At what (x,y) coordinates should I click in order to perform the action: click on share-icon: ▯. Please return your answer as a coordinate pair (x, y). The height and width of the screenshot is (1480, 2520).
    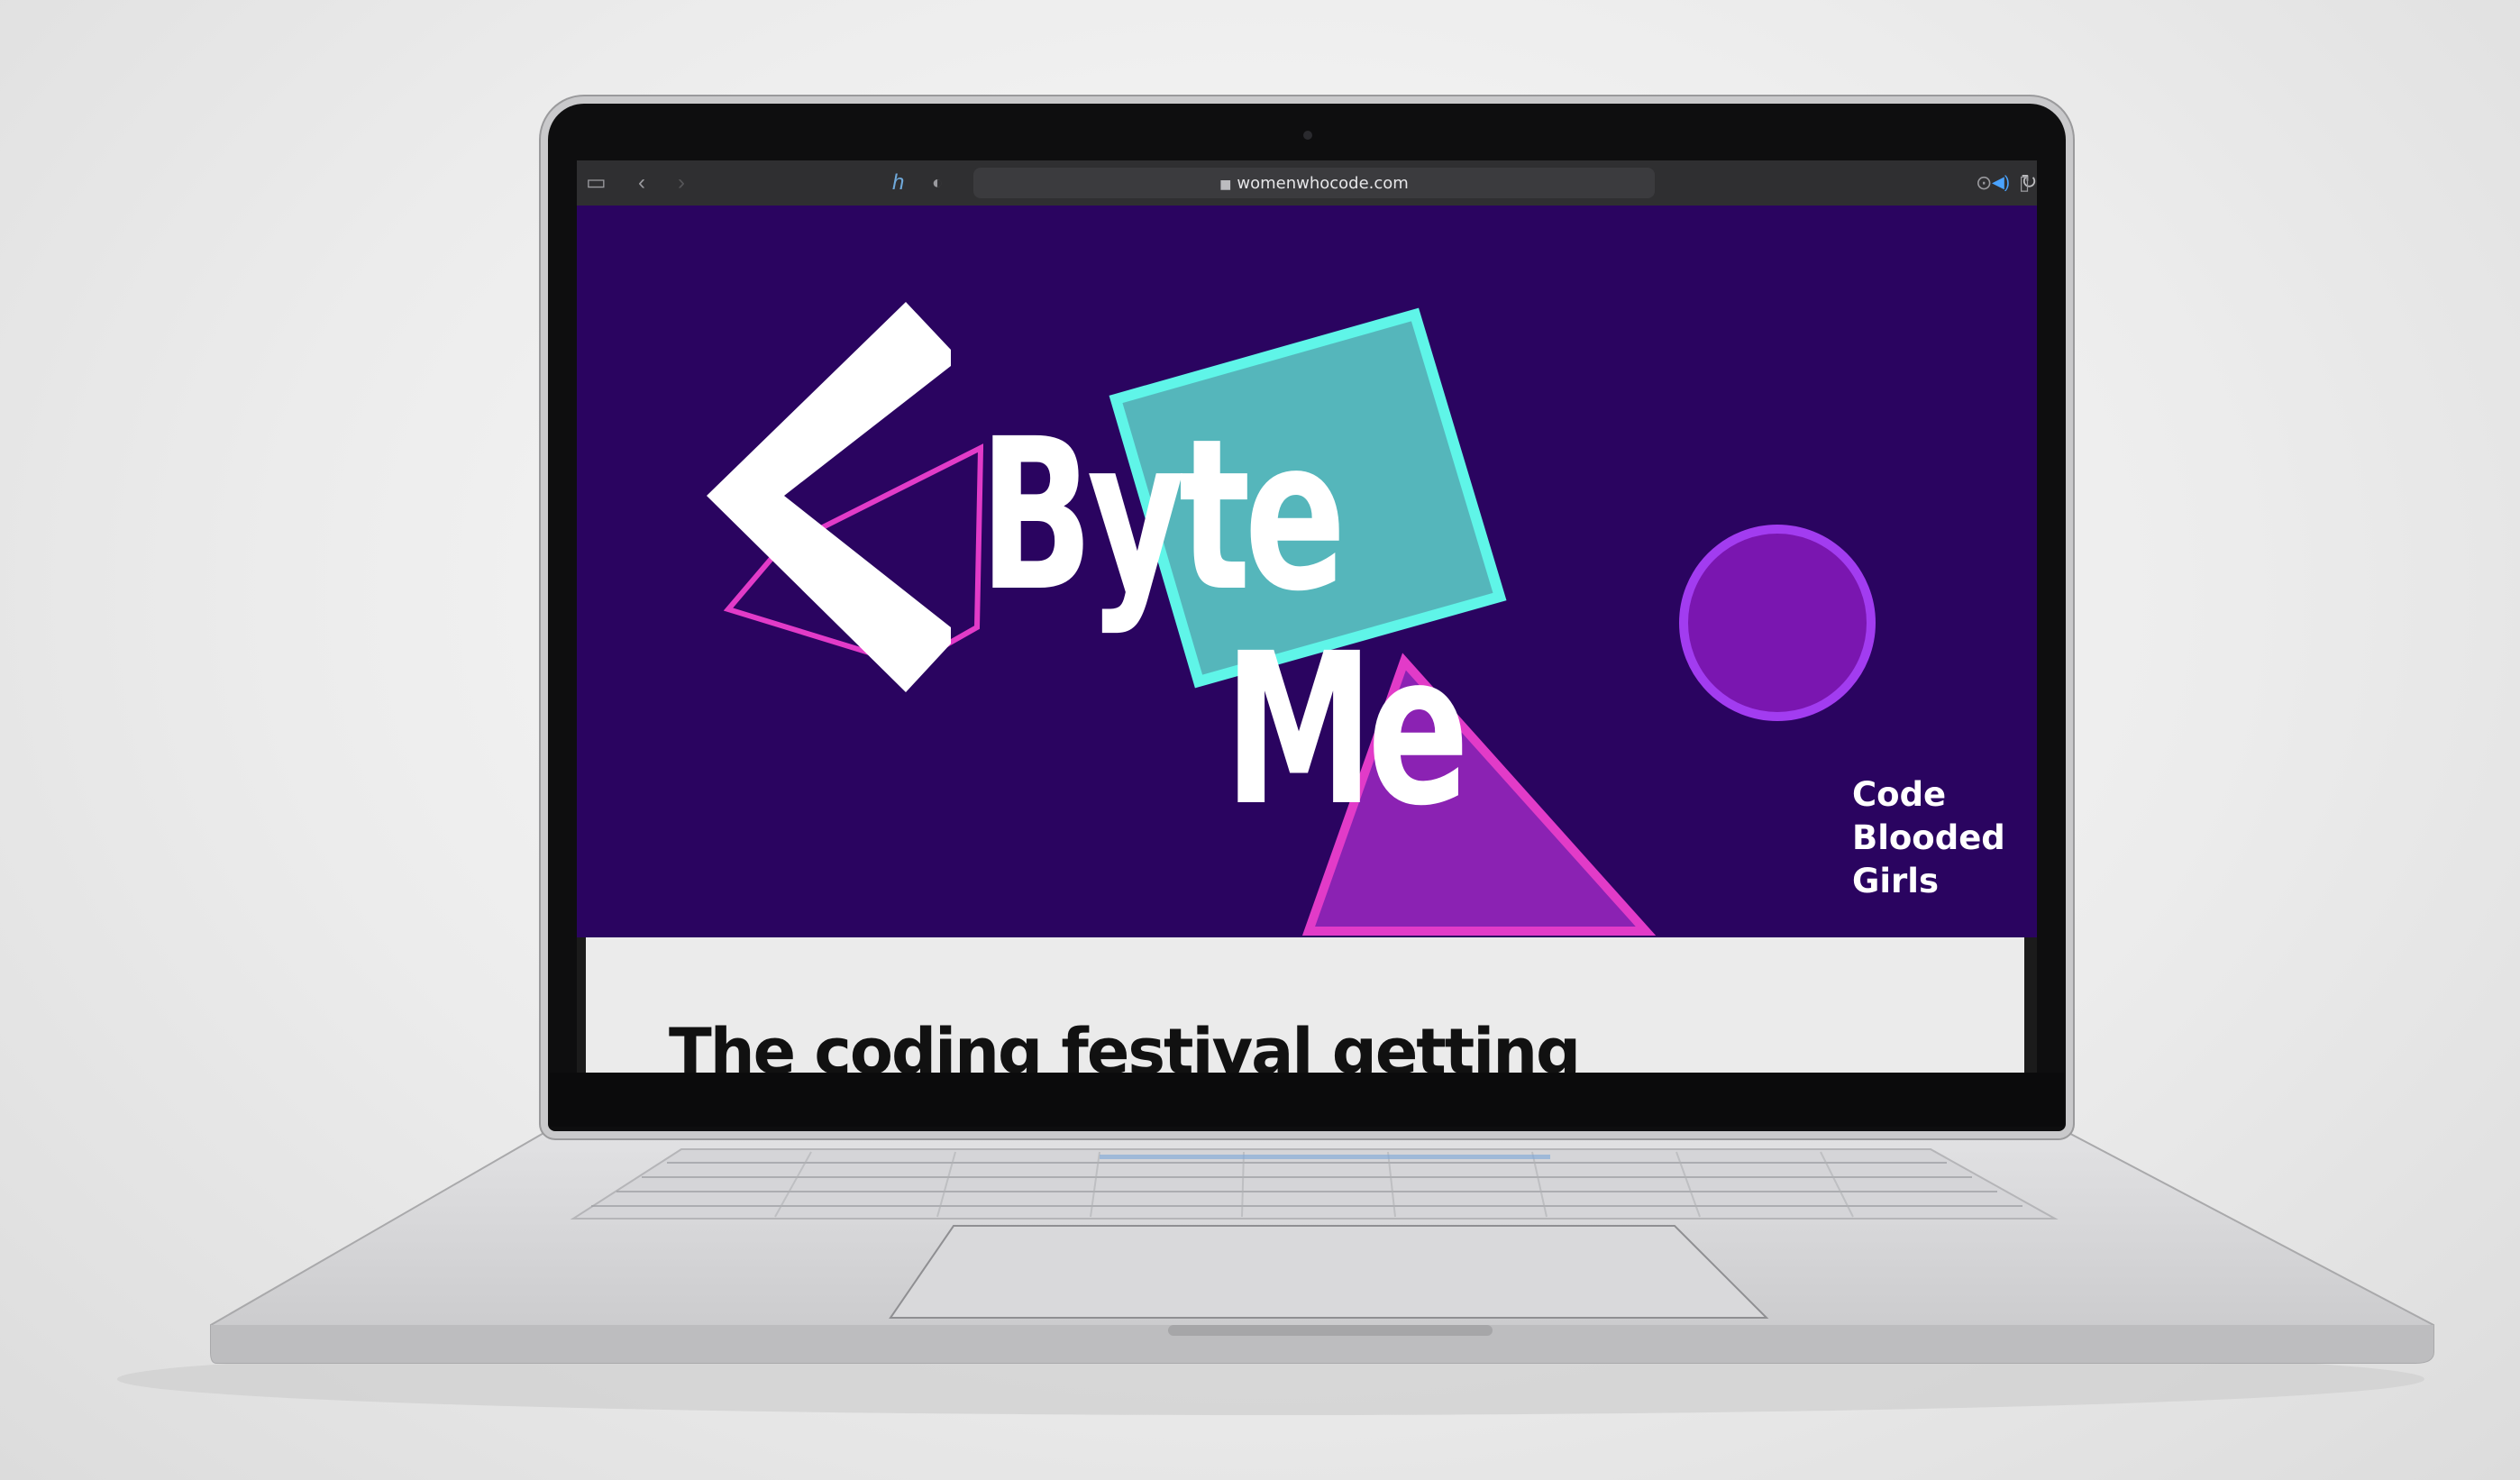
    Looking at the image, I should click on (2025, 183).